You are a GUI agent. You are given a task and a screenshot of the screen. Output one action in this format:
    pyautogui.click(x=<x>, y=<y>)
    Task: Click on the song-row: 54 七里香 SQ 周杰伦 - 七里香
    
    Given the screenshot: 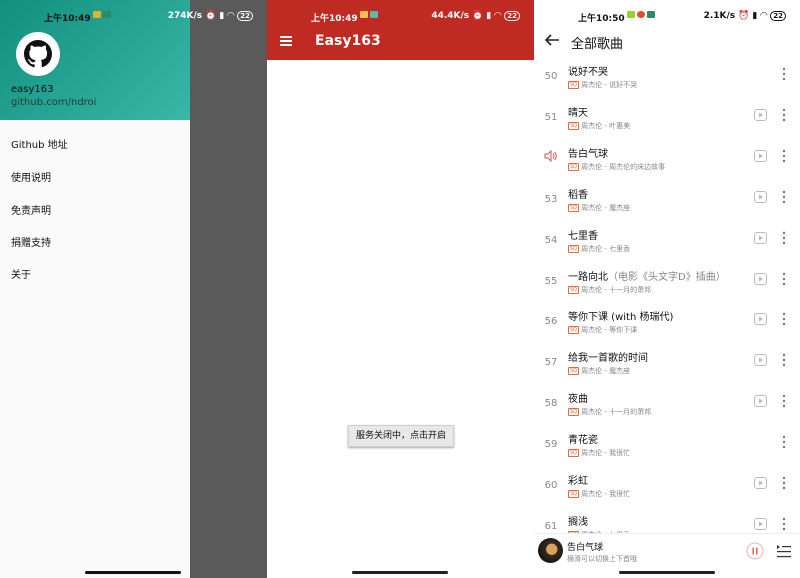 What is the action you would take?
    pyautogui.click(x=667, y=244)
    